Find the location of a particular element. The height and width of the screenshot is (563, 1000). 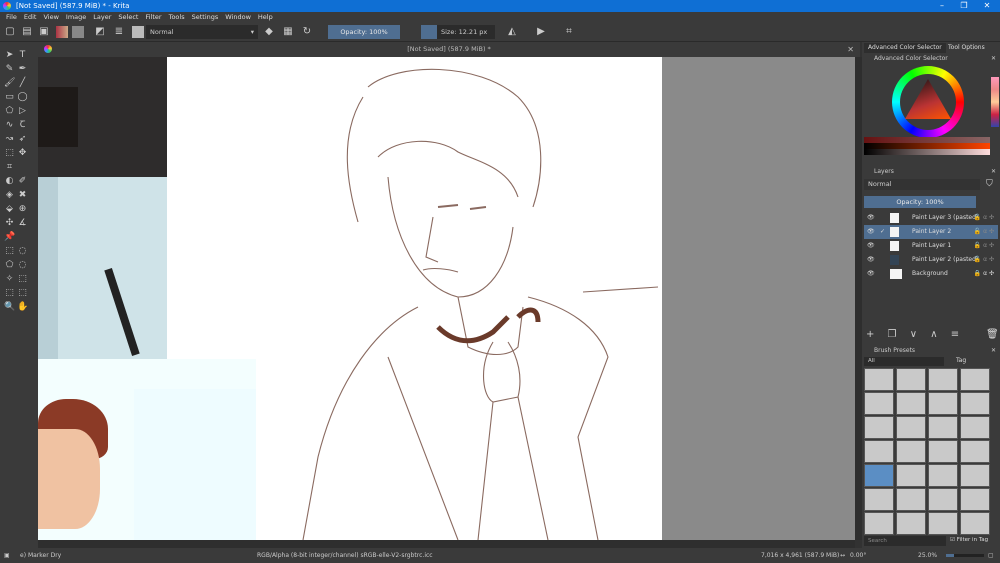

menu-tools: Tools is located at coordinates (177, 17).